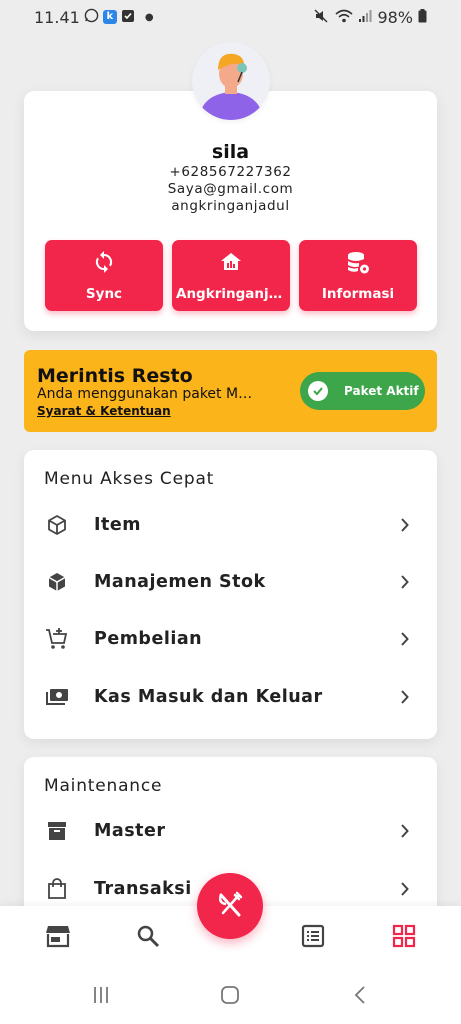  I want to click on maintenance-title: Maintenance, so click(103, 786).